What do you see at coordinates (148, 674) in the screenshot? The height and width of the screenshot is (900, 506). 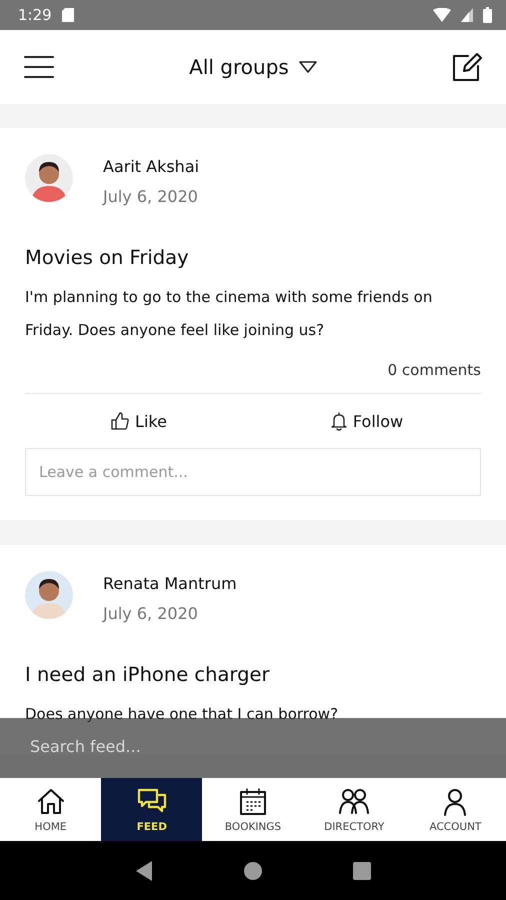 I see `post-title: I need an iPhone charger` at bounding box center [148, 674].